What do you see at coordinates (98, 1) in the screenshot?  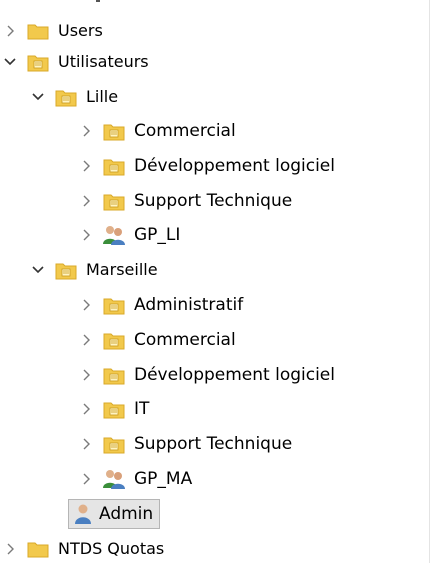 I see `clipped-item-fragment` at bounding box center [98, 1].